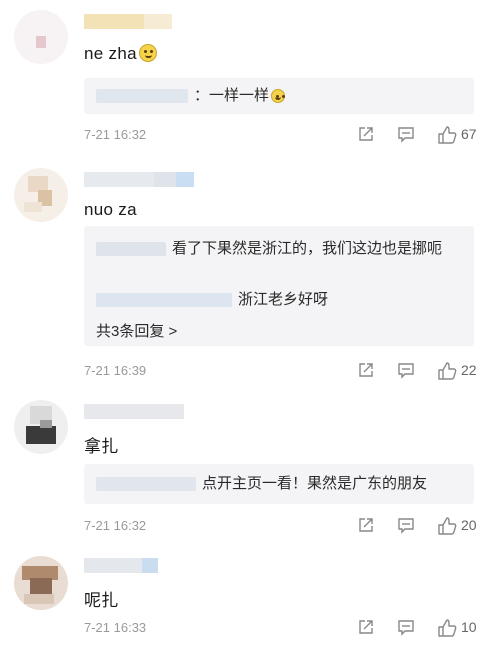  I want to click on comment-text: 拿扎, so click(101, 446).